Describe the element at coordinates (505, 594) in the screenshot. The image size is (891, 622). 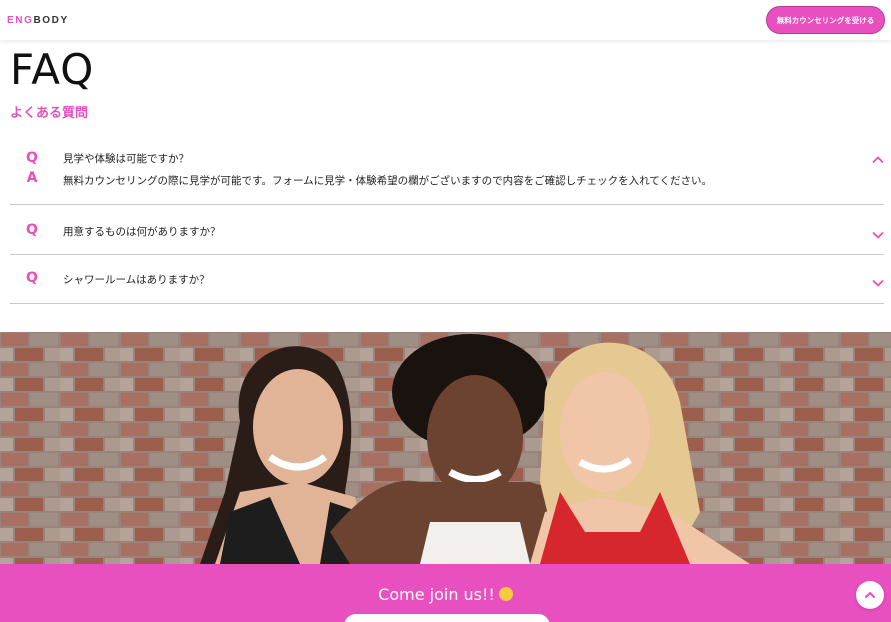
I see `smile-emoji-icon` at that location.